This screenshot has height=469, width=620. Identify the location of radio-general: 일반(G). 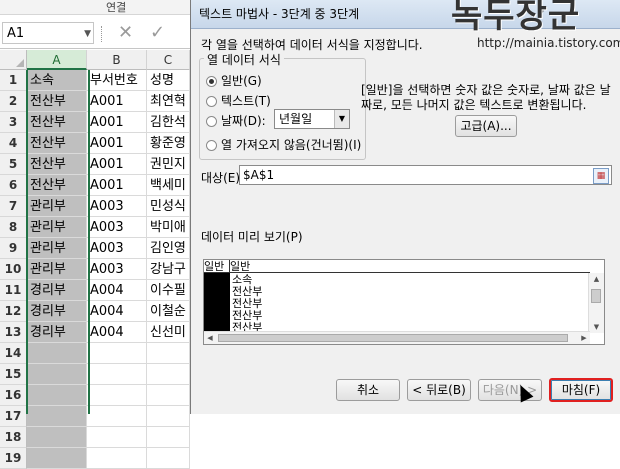
(234, 81).